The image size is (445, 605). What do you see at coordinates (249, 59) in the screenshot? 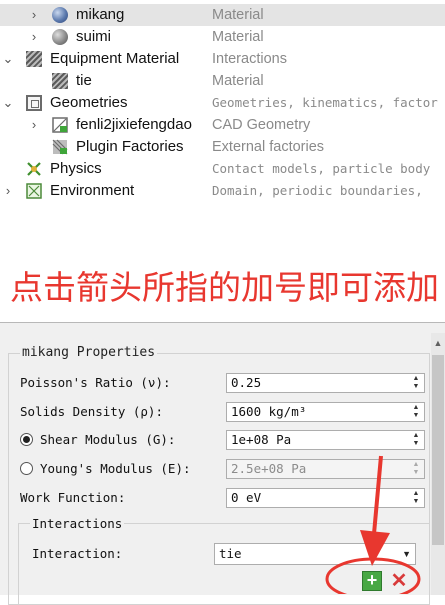
I see `tree-item-description: Interactions` at bounding box center [249, 59].